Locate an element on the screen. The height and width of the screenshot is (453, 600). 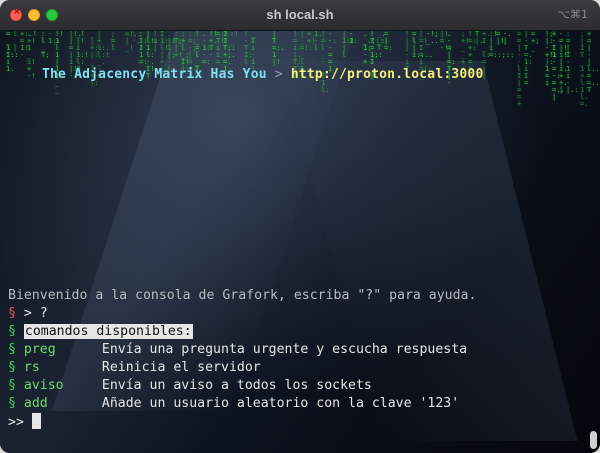
matrix-rain-column: :=|I-1i-|.: is located at coordinates (572, 62).